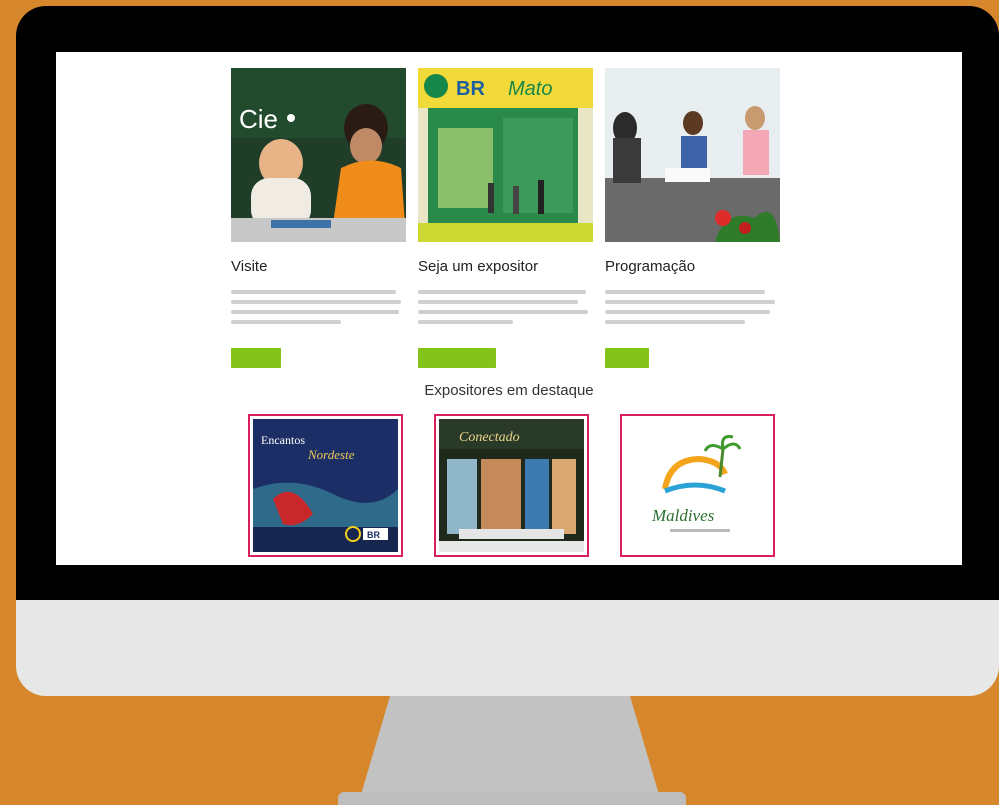 The height and width of the screenshot is (805, 999). Describe the element at coordinates (627, 358) in the screenshot. I see `programacao-button` at that location.